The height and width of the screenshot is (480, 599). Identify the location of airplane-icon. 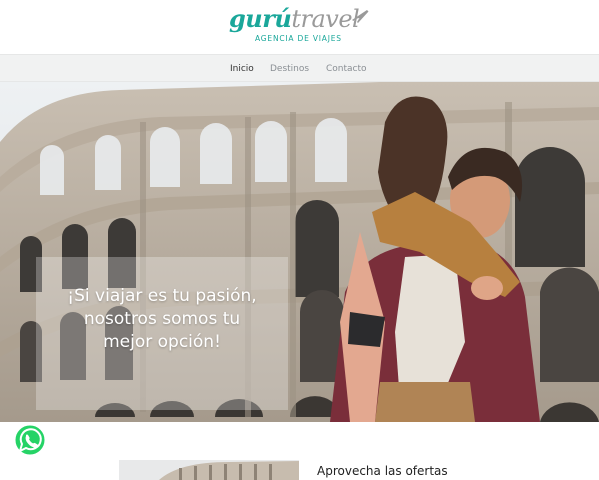
(360, 16).